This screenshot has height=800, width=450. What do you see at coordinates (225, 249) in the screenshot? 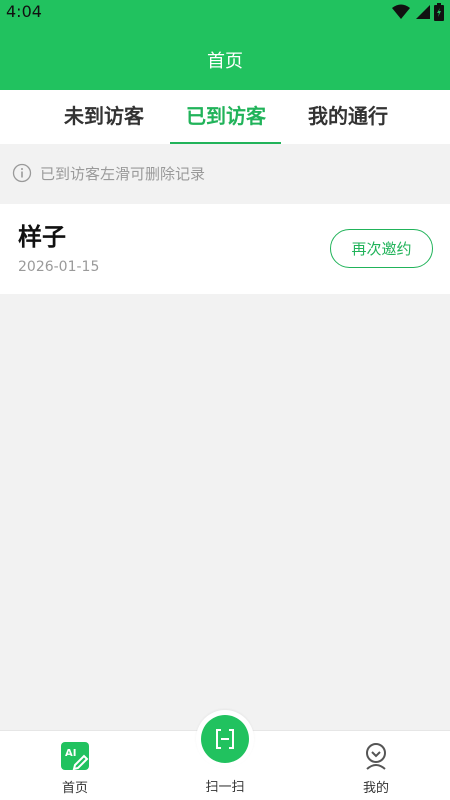
I see `visitor-card: 样子 2026-01-15 再次邀约` at bounding box center [225, 249].